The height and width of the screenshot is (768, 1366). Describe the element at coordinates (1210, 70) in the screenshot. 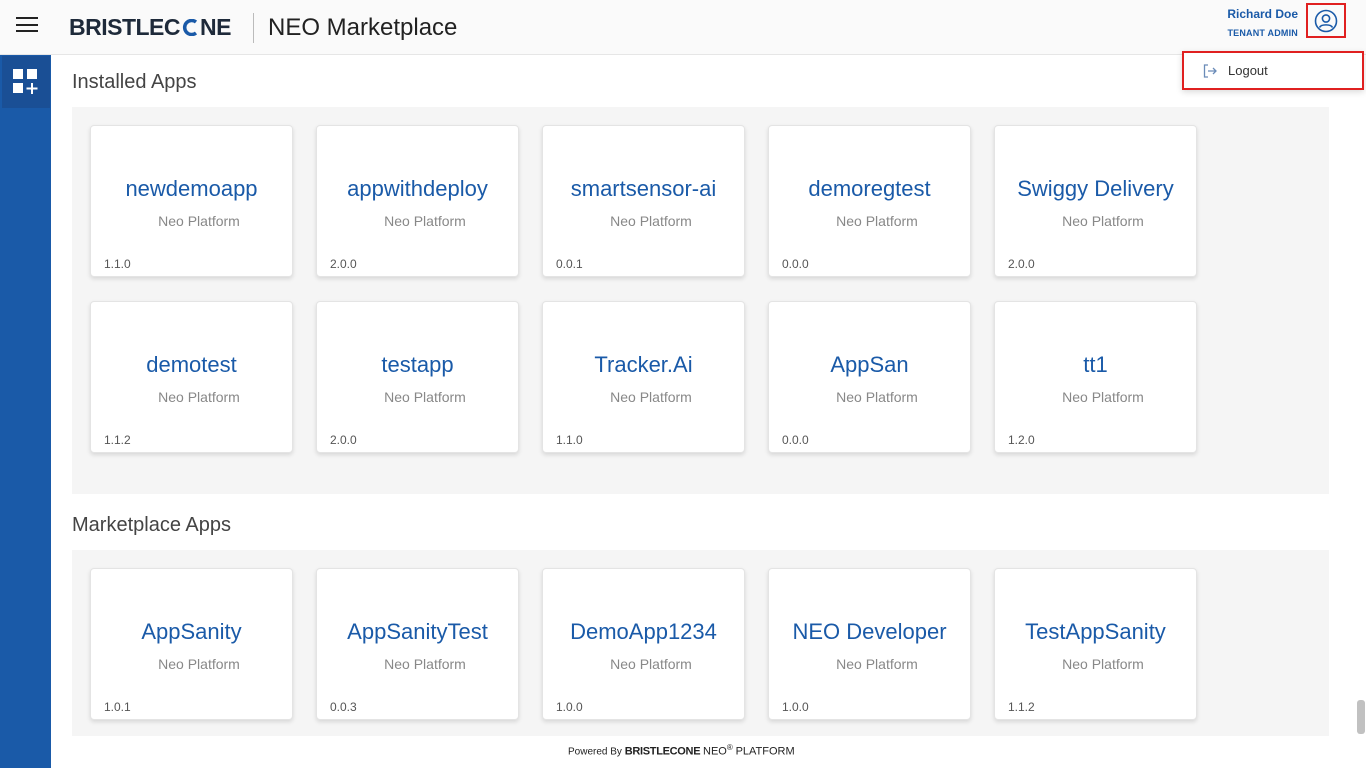

I see `logout-icon` at that location.